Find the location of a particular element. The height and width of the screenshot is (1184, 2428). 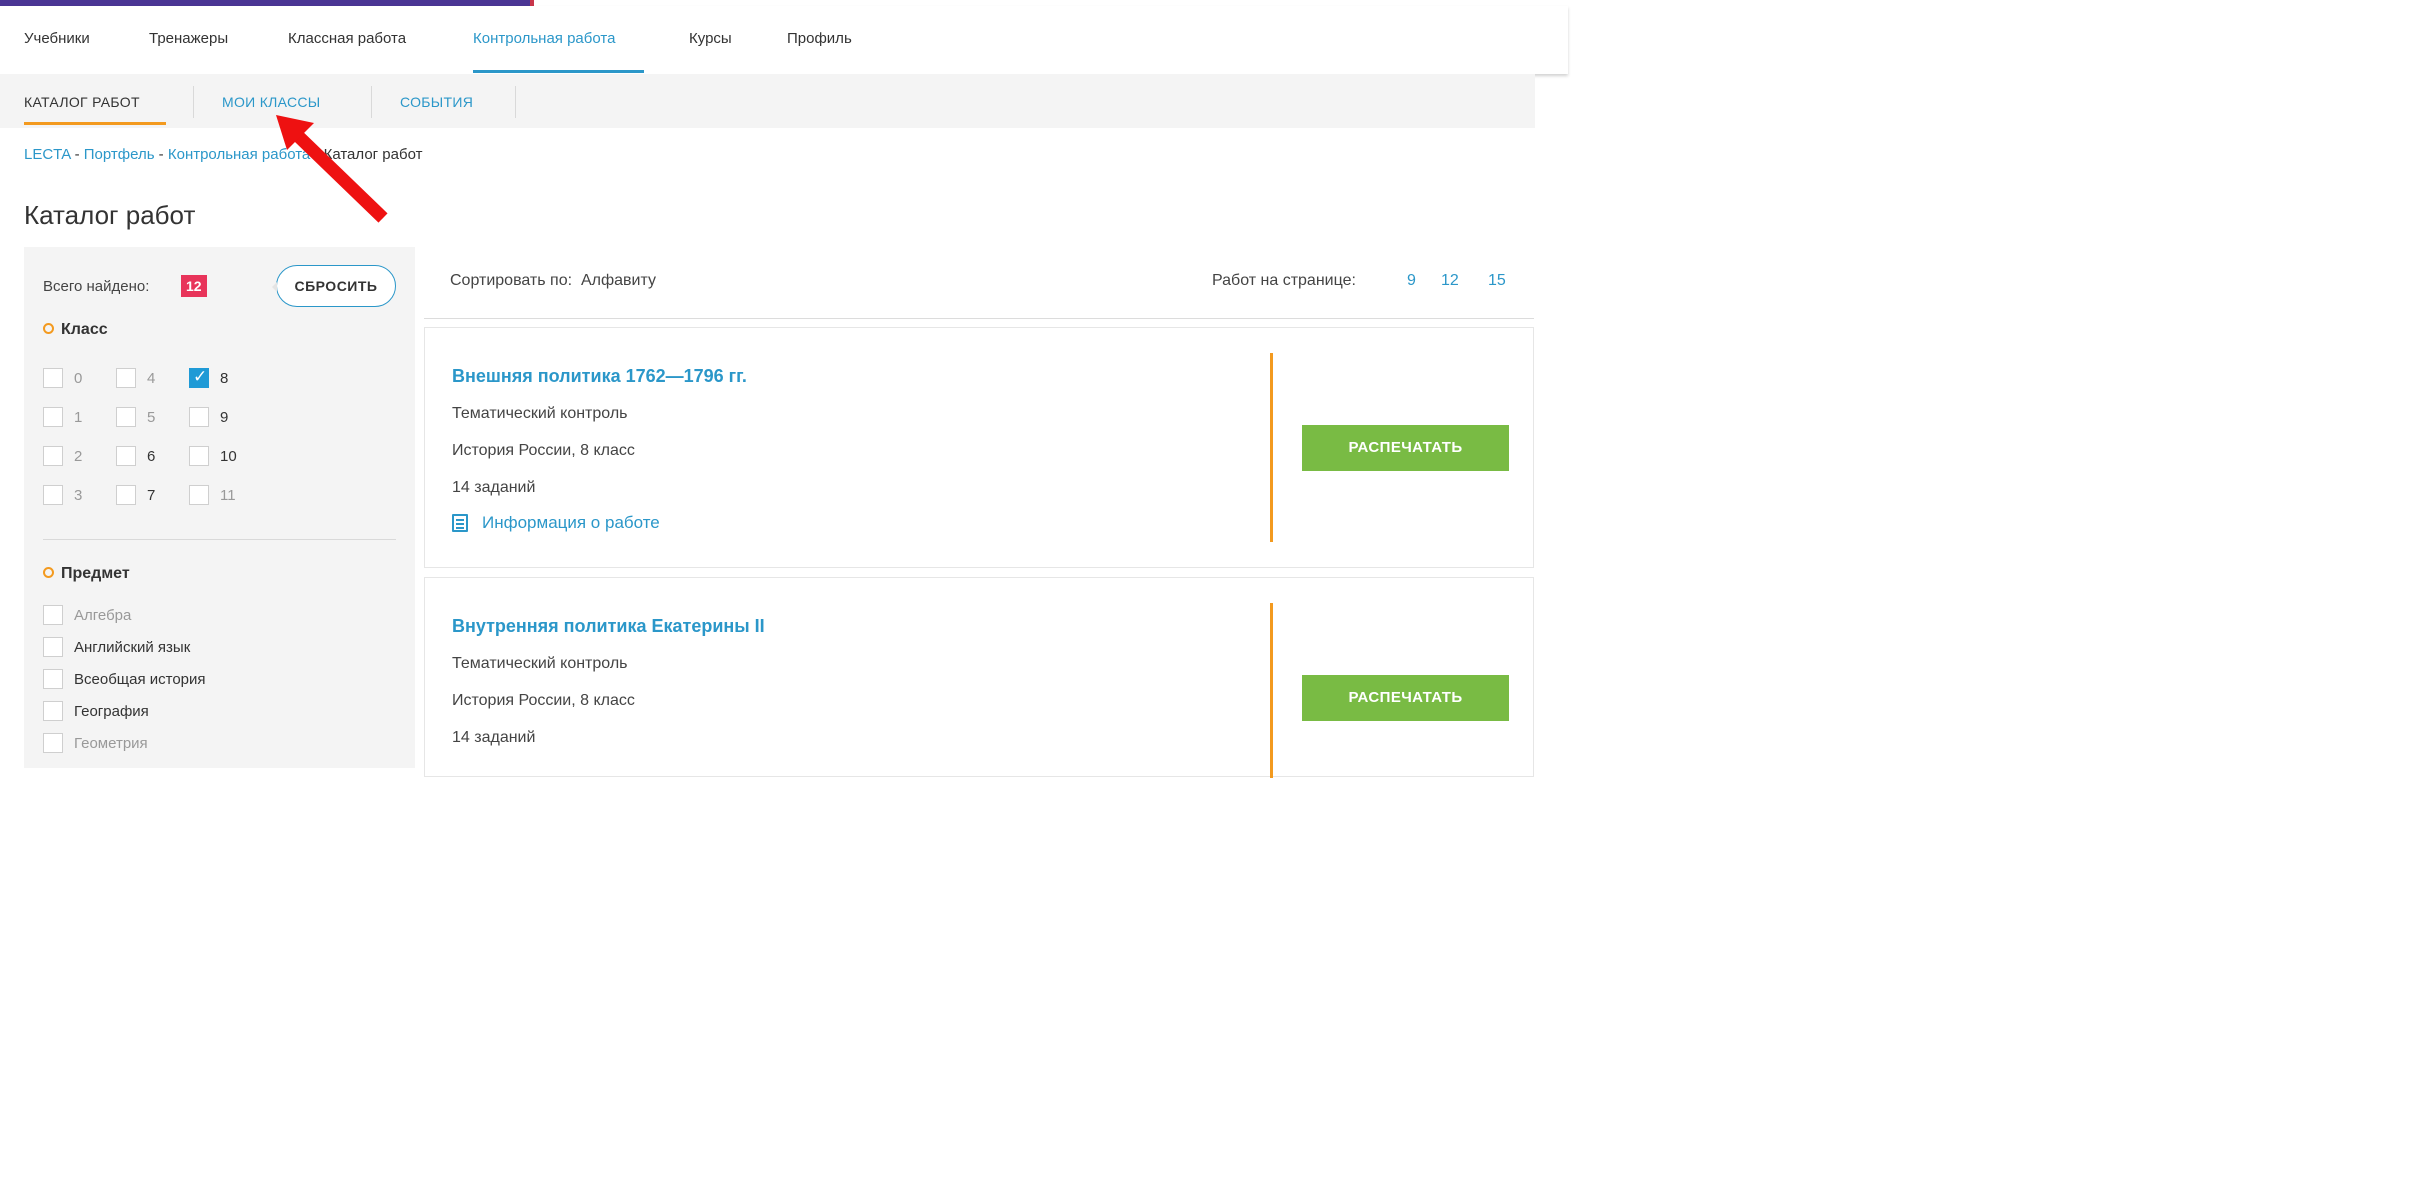

per-page-option: 15 is located at coordinates (1497, 281).